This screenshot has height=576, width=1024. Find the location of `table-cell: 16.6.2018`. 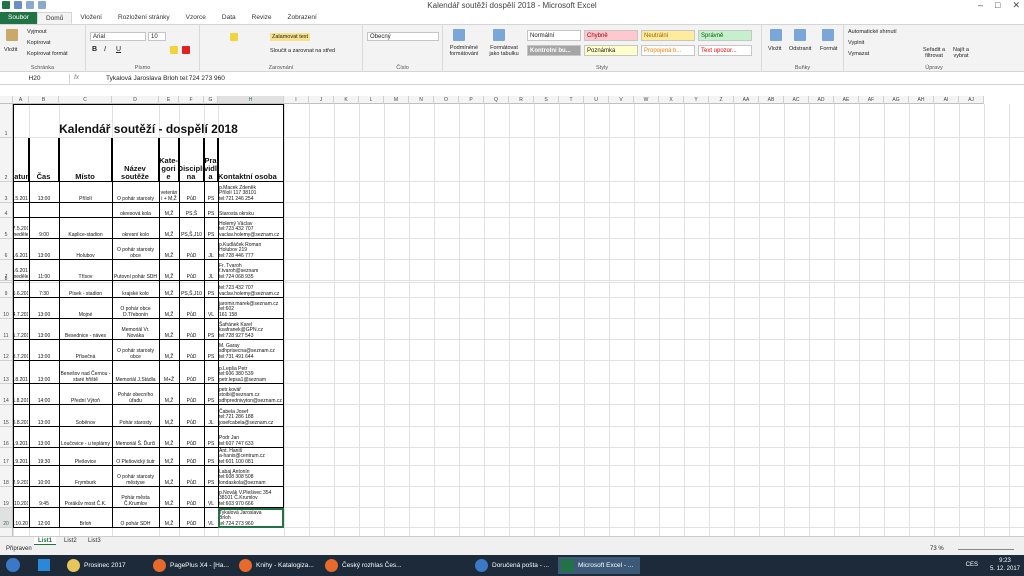

table-cell: 16.6.2018 is located at coordinates (21, 290).